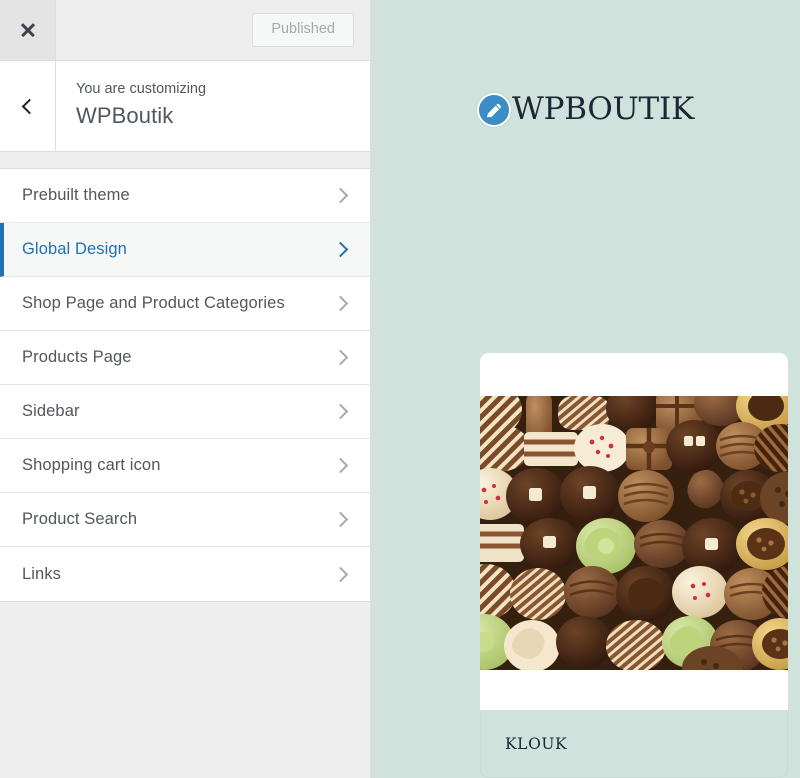 The image size is (800, 778). What do you see at coordinates (153, 303) in the screenshot?
I see `section-label: Shop Page and Product Categories` at bounding box center [153, 303].